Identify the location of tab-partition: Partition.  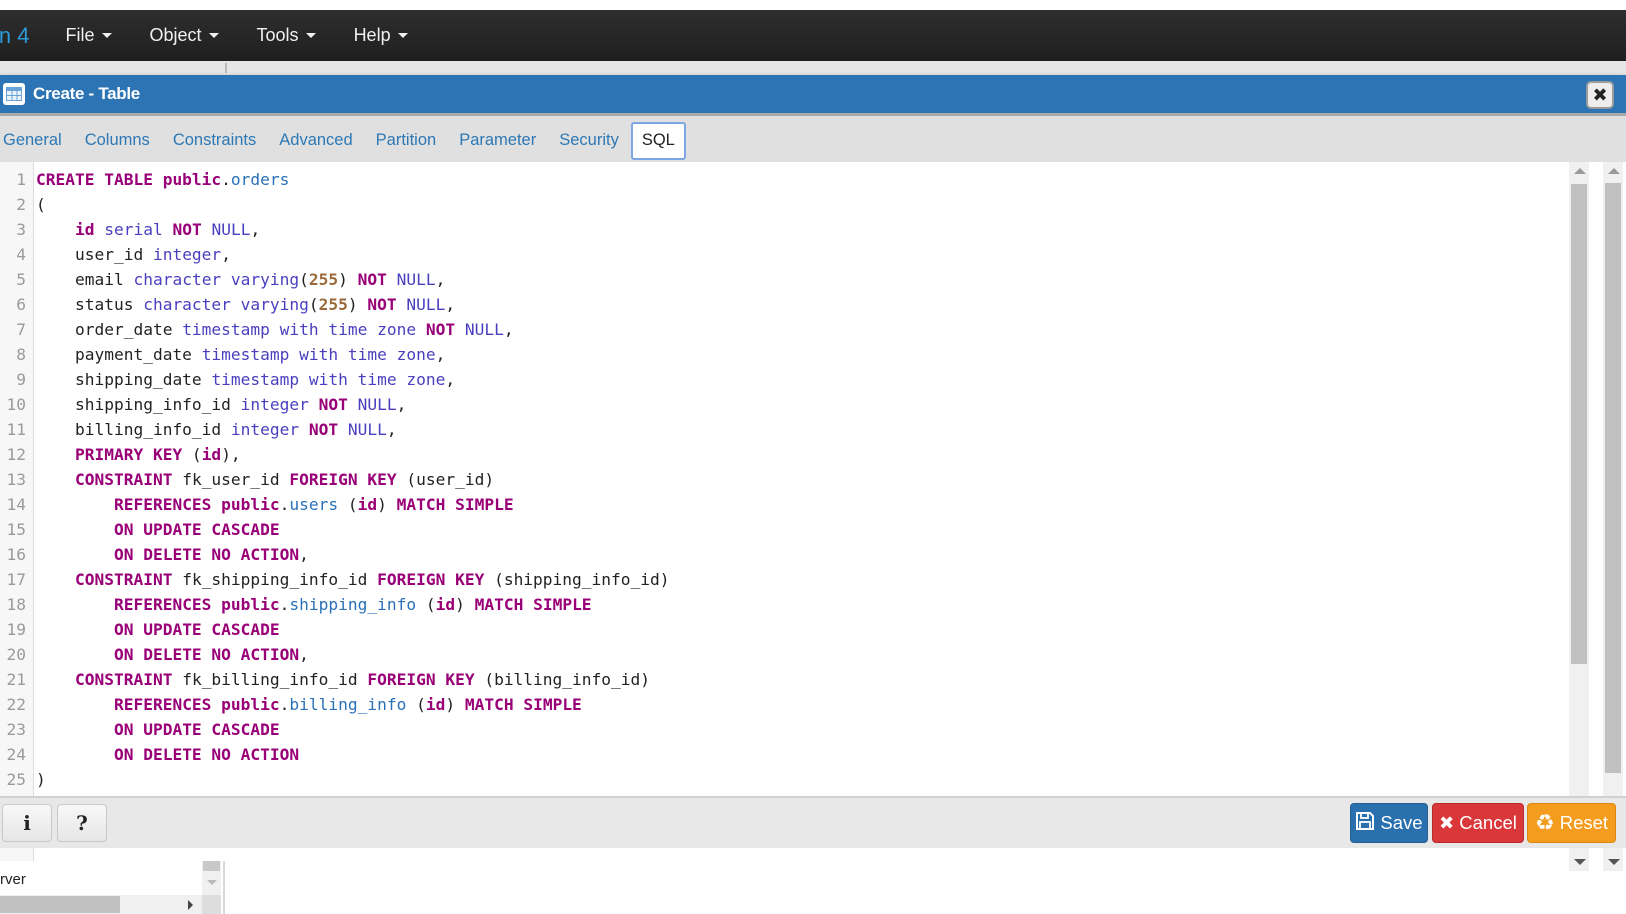
(406, 141).